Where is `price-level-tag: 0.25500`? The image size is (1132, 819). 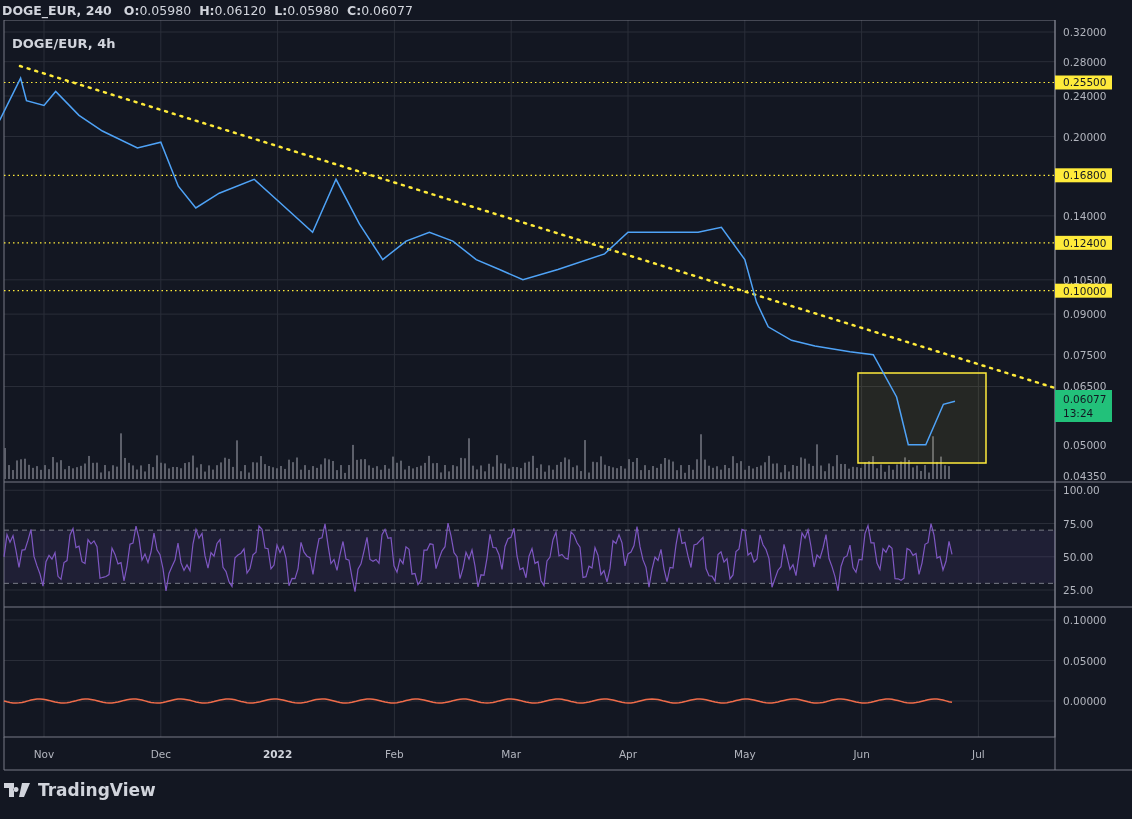 price-level-tag: 0.25500 is located at coordinates (1083, 82).